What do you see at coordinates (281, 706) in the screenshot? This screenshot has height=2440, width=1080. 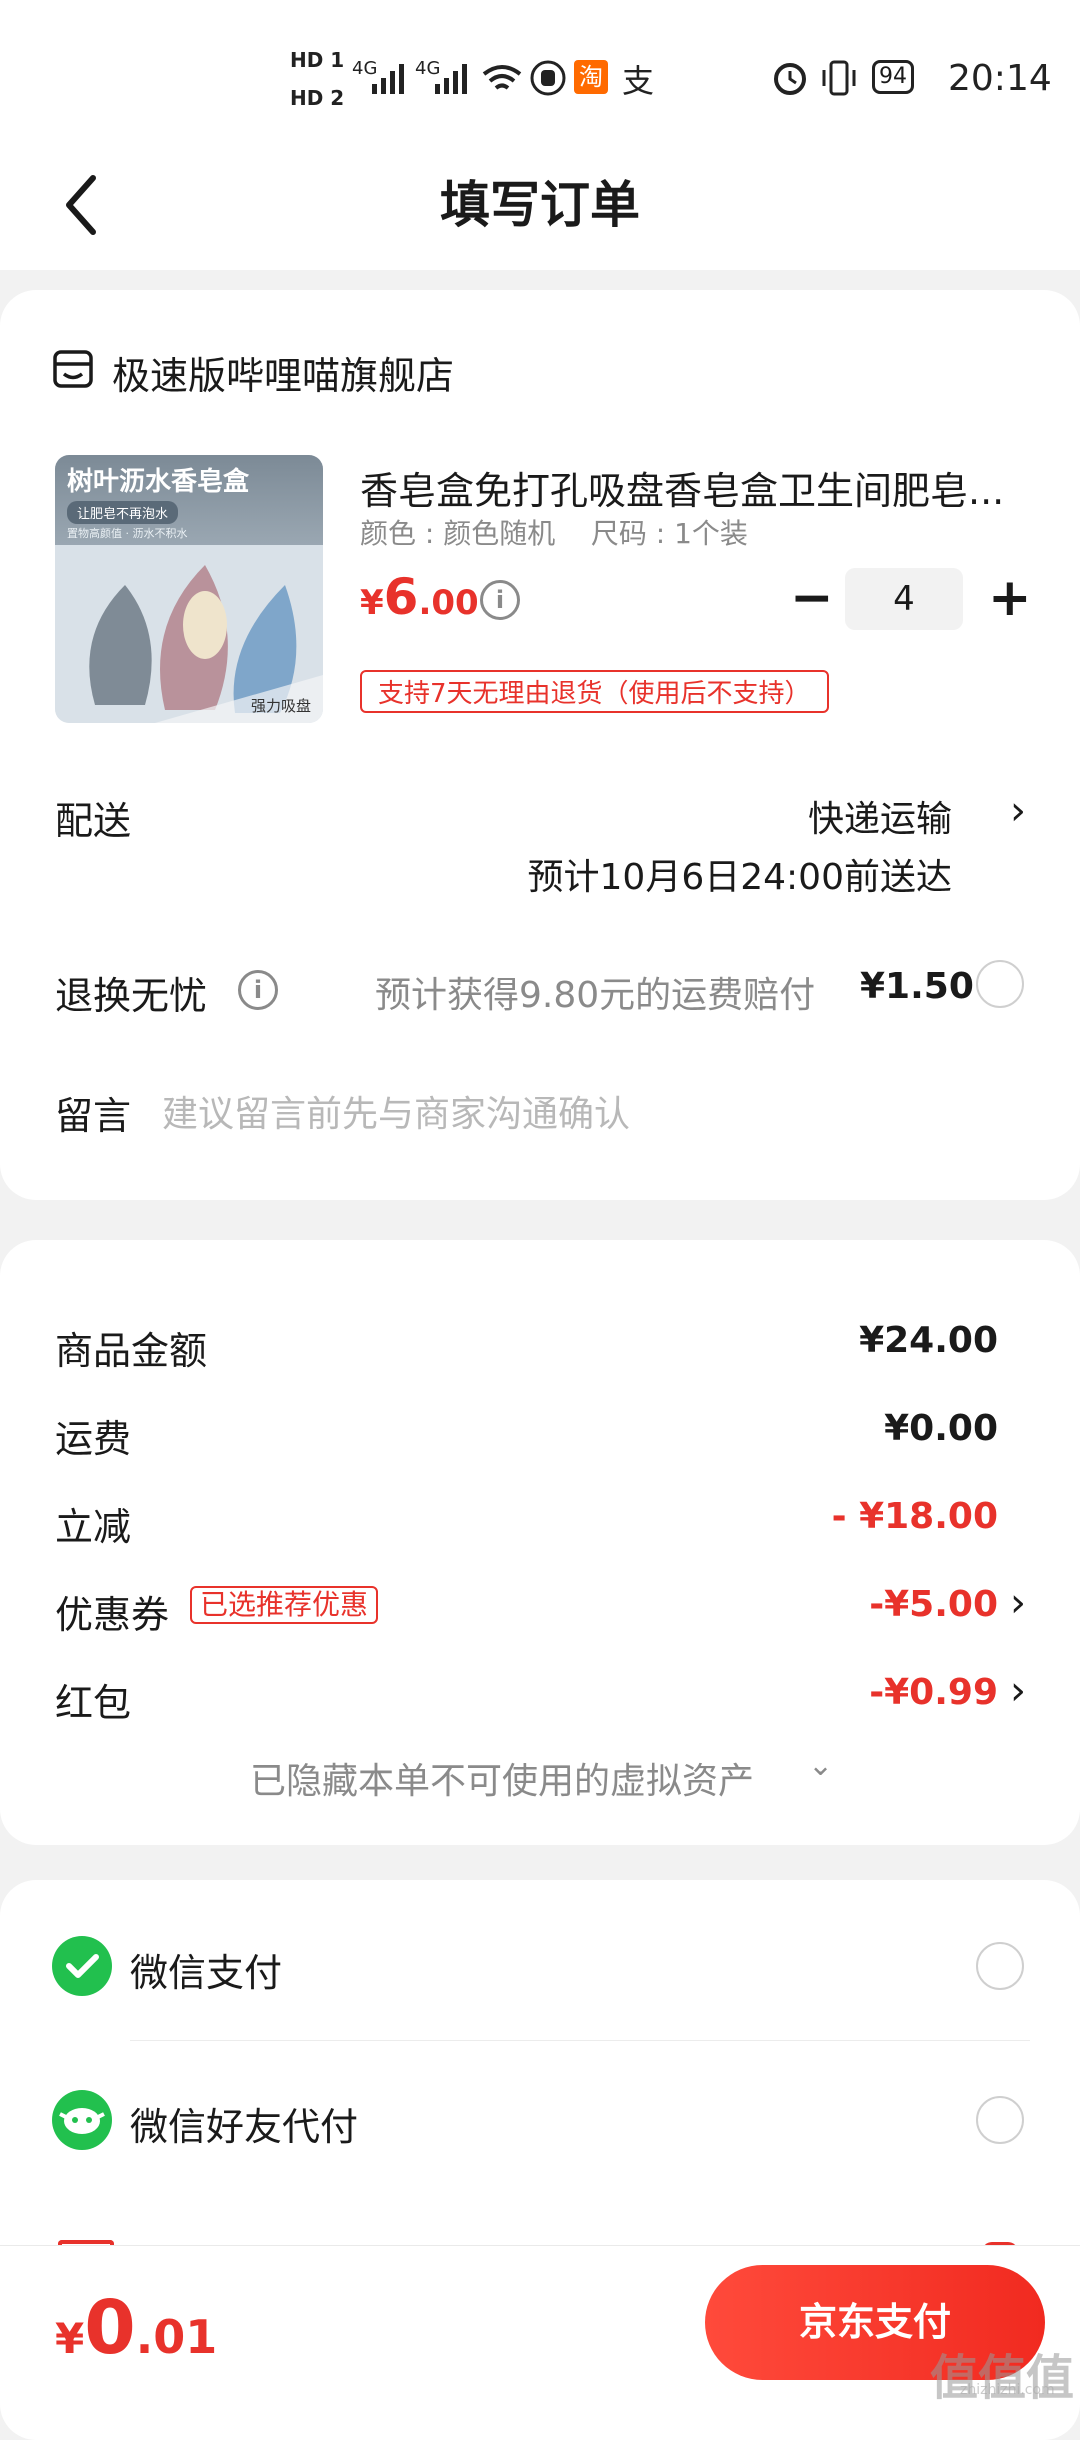 I see `product-image-badge: 强力吸盘` at bounding box center [281, 706].